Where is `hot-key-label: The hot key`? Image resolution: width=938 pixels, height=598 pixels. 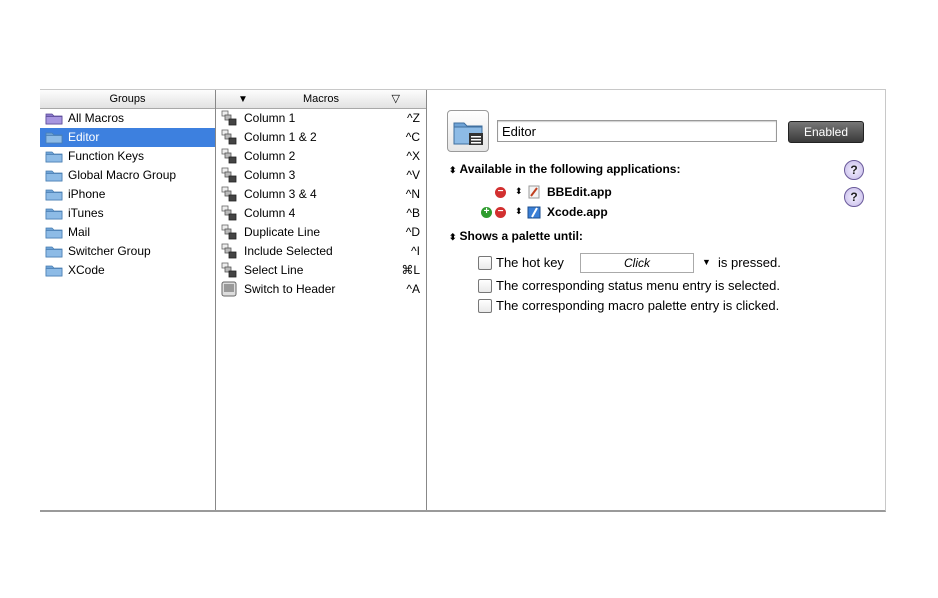
hot-key-label: The hot key is located at coordinates (530, 262).